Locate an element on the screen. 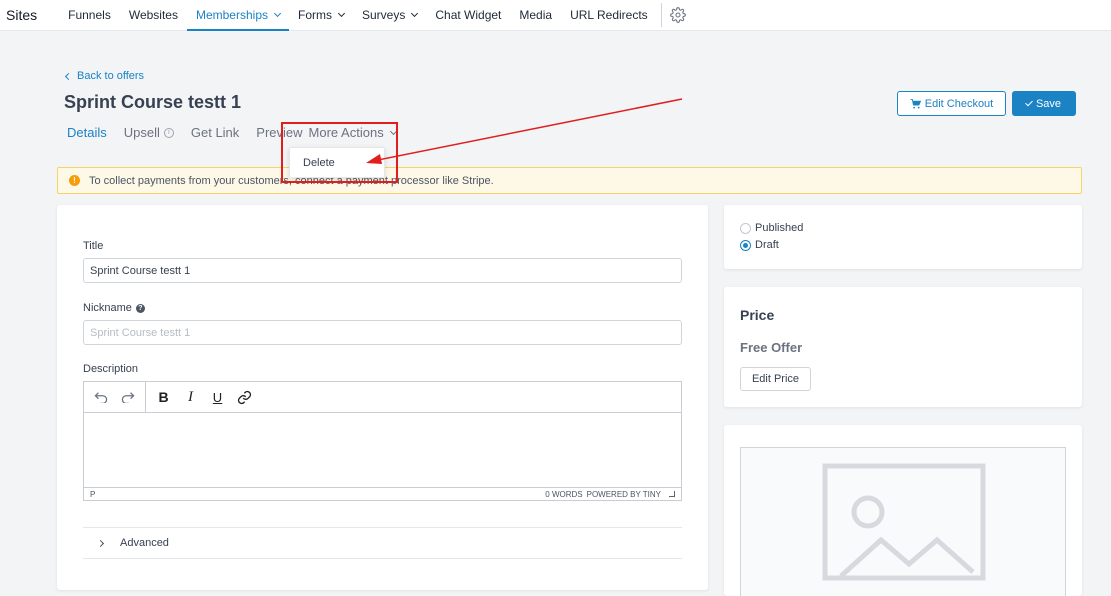 This screenshot has height=596, width=1111. price-value: Free Offer is located at coordinates (771, 347).